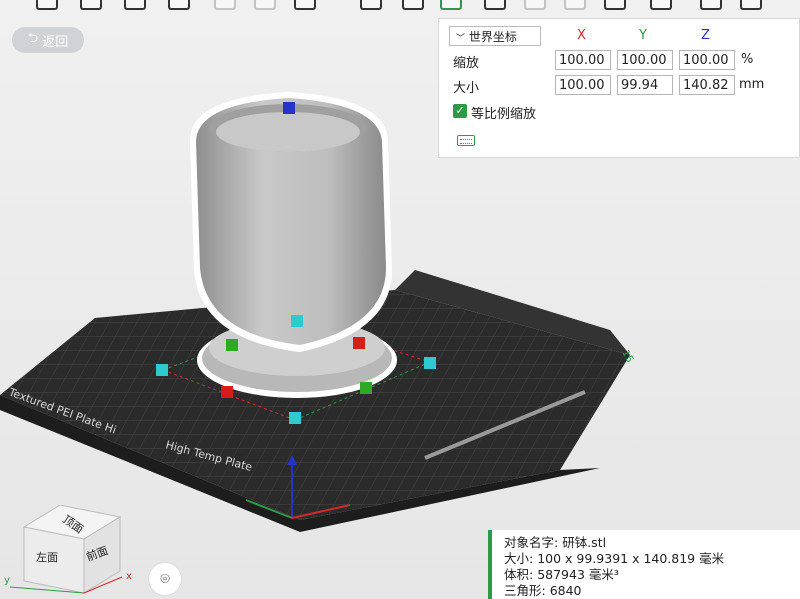 This screenshot has height=599, width=800. What do you see at coordinates (583, 85) in the screenshot?
I see `size-x-field` at bounding box center [583, 85].